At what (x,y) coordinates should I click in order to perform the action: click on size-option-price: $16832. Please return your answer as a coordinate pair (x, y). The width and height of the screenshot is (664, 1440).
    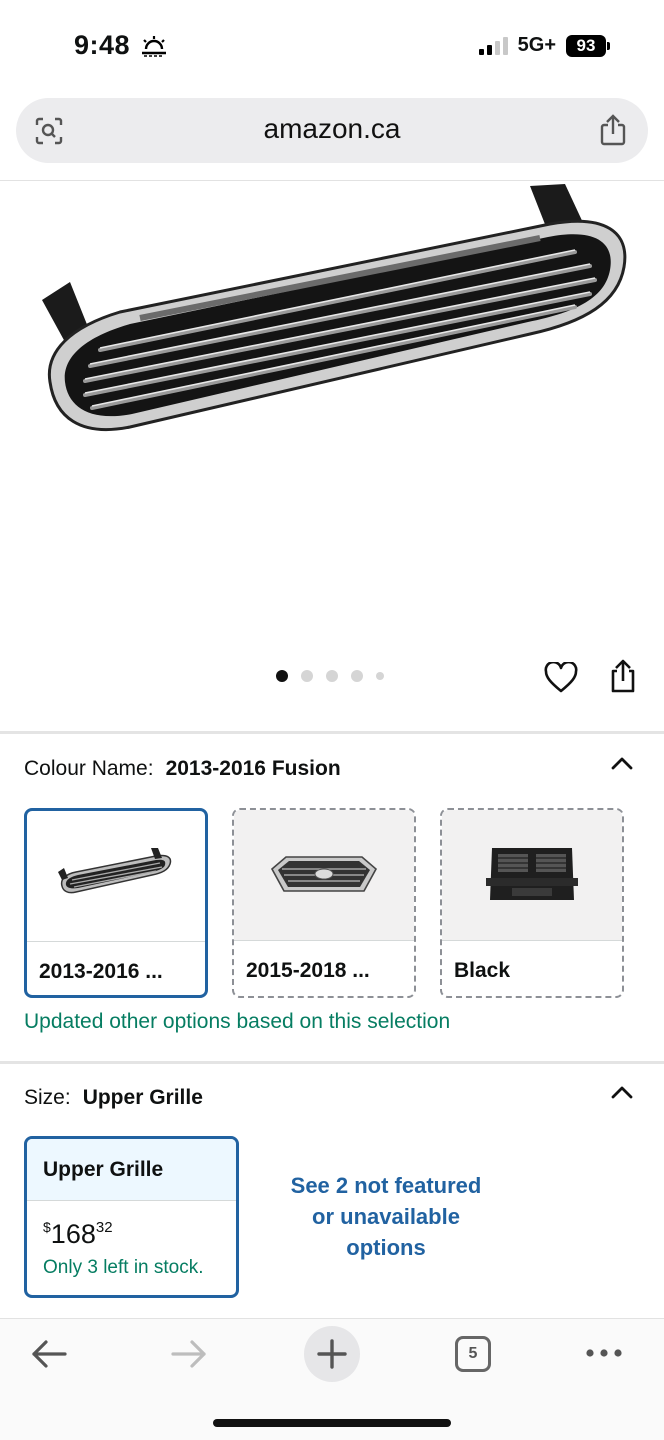
    Looking at the image, I should click on (78, 1234).